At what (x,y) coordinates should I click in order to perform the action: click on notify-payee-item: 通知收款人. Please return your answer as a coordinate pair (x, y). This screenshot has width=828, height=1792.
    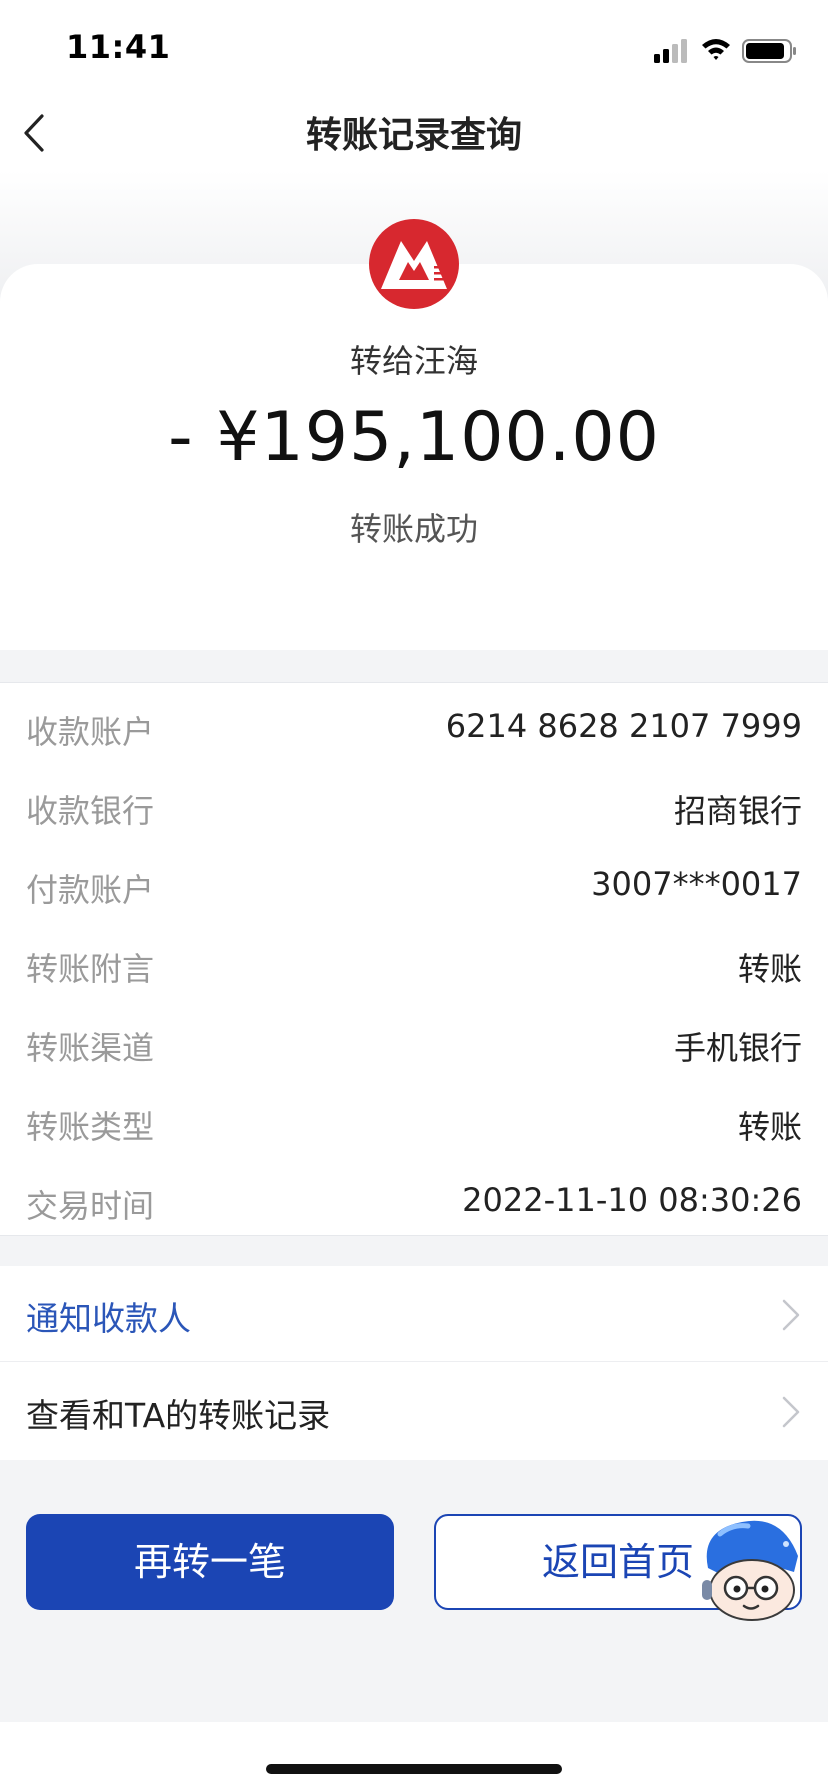
    Looking at the image, I should click on (414, 1314).